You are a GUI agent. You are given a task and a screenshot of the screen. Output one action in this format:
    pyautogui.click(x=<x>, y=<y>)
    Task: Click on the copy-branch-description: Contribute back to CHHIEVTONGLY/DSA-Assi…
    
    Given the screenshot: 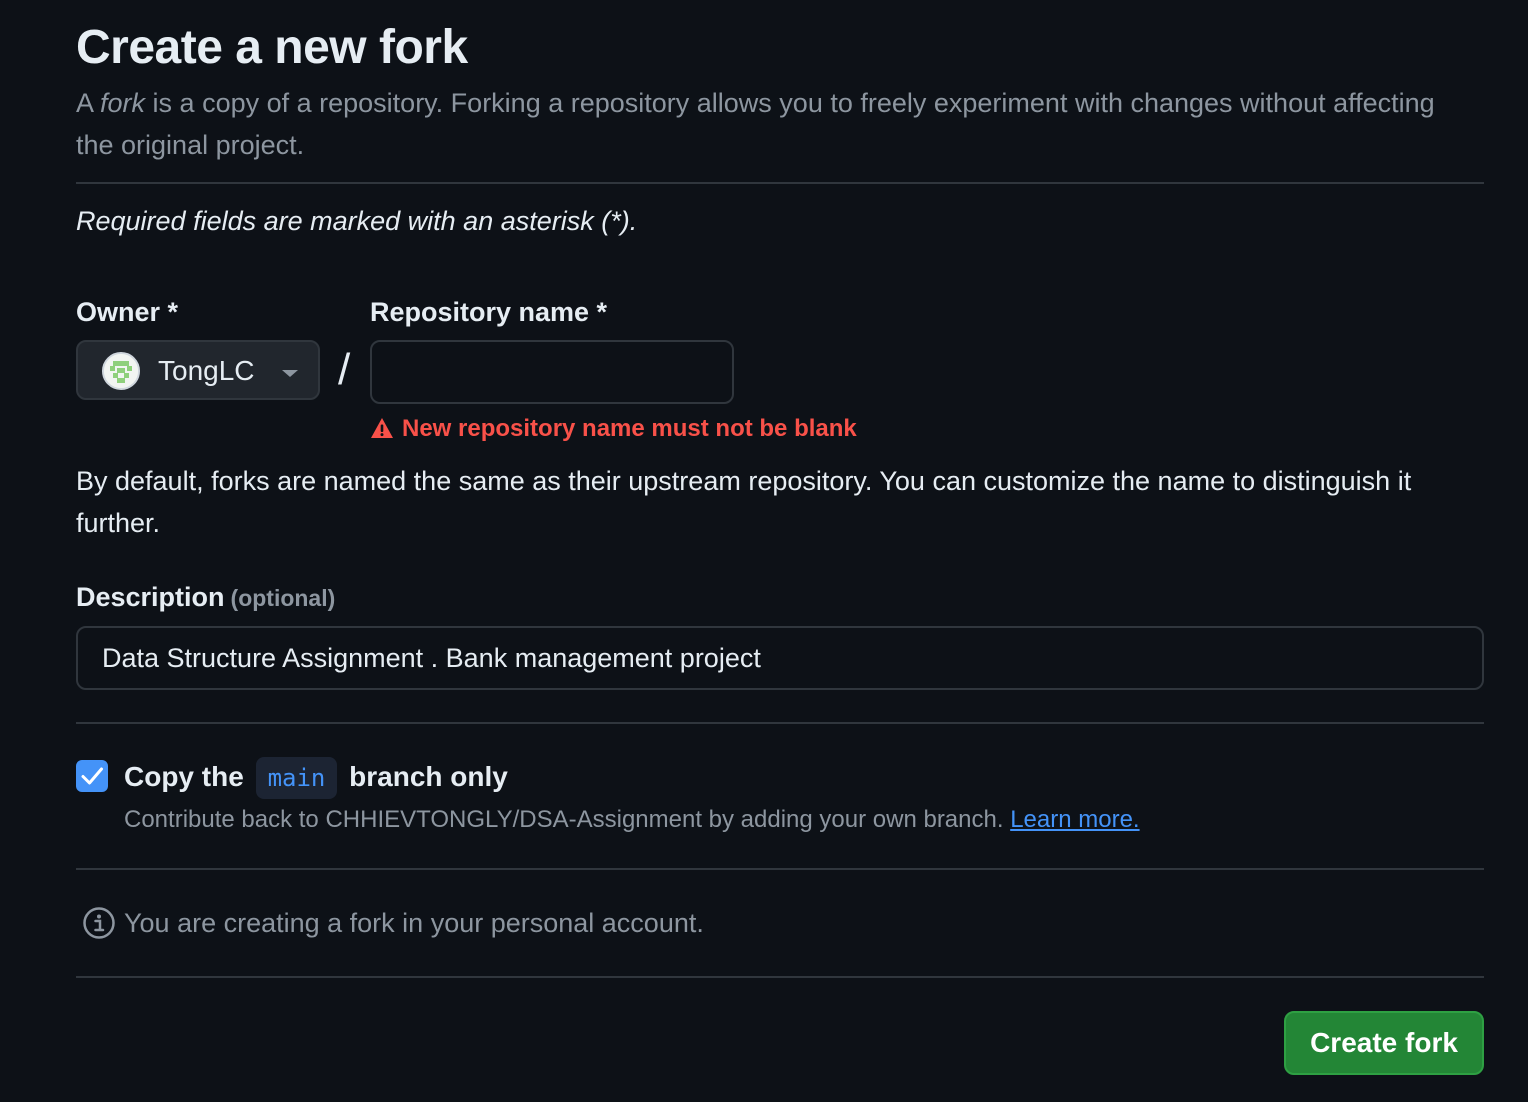 What is the action you would take?
    pyautogui.click(x=632, y=820)
    